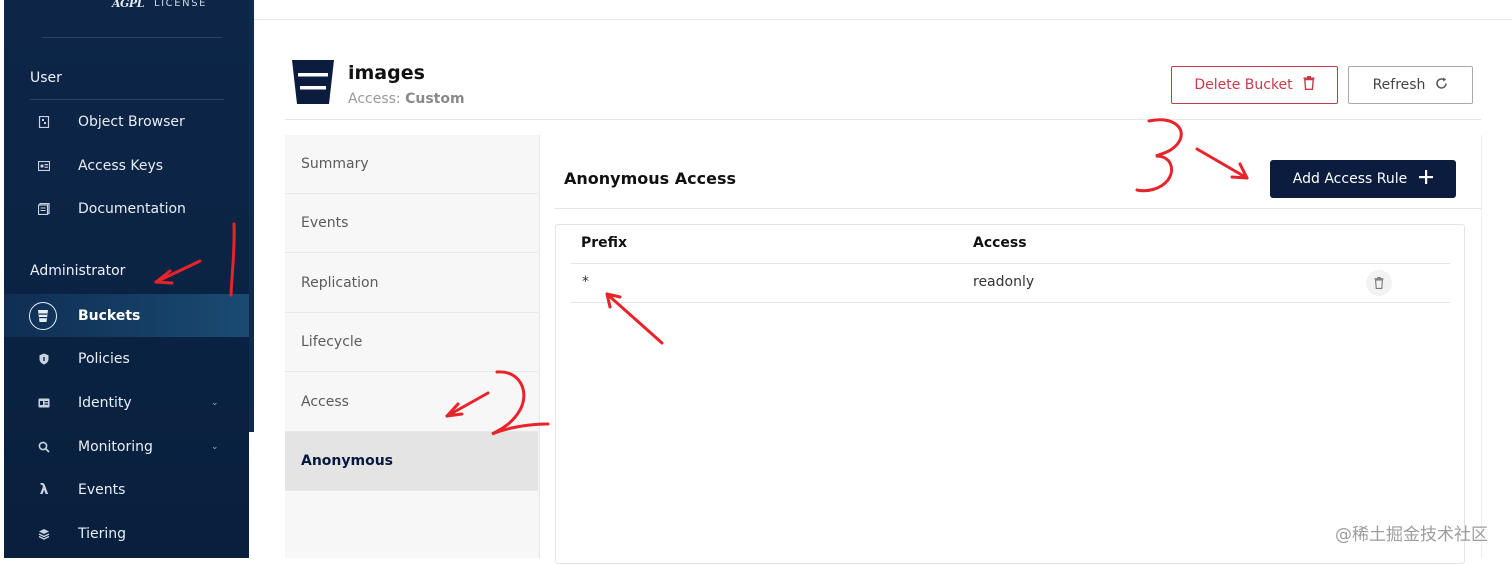  What do you see at coordinates (1017, 208) in the screenshot?
I see `panel-divider` at bounding box center [1017, 208].